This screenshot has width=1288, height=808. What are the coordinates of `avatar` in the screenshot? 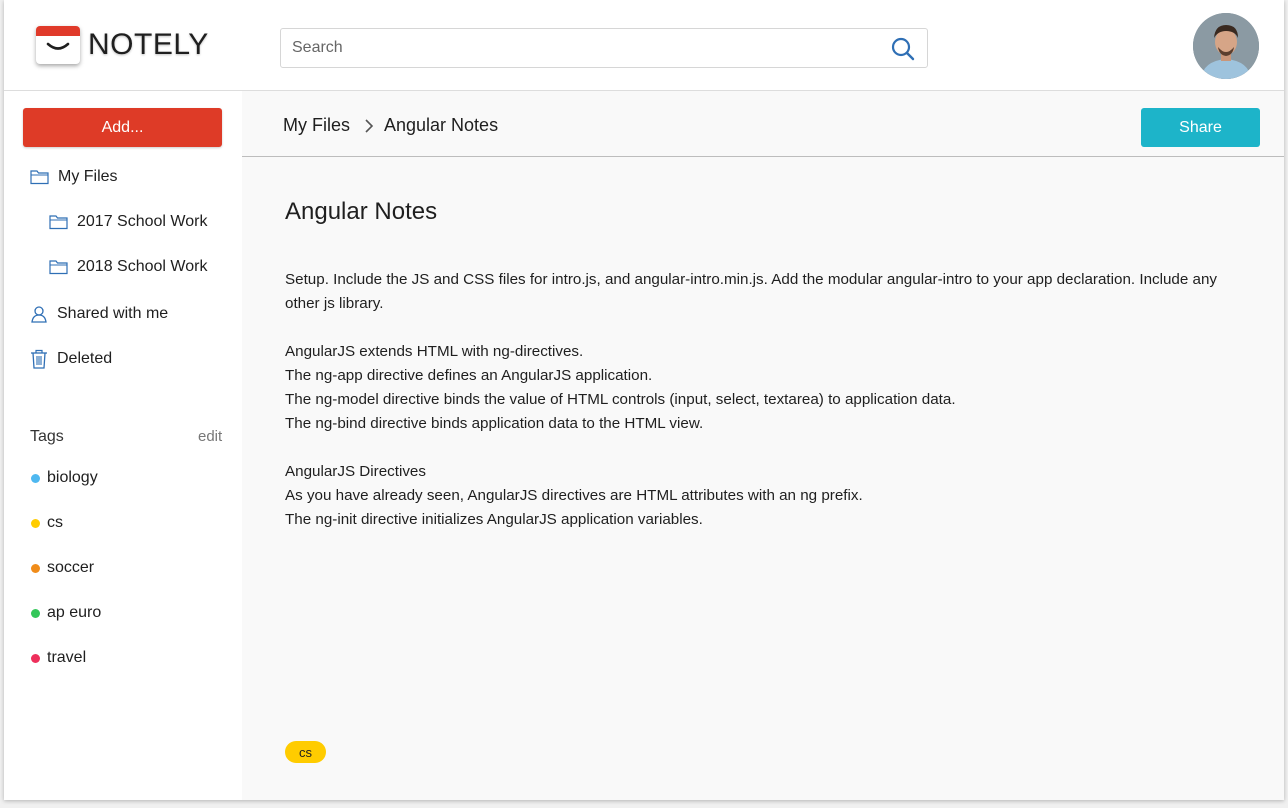 It's located at (1226, 46).